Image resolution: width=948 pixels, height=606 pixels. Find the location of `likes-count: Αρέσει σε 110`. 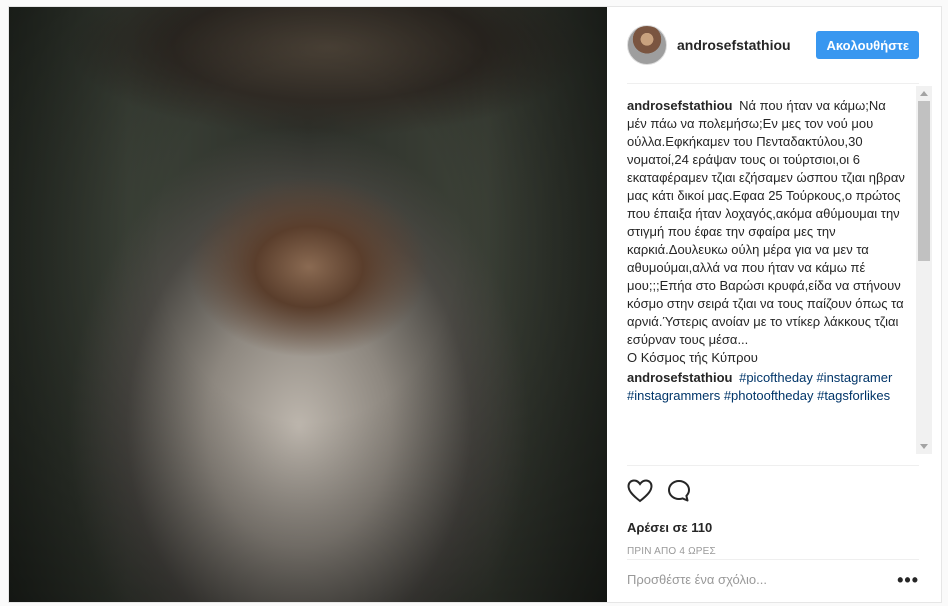

likes-count: Αρέσει σε 110 is located at coordinates (773, 527).